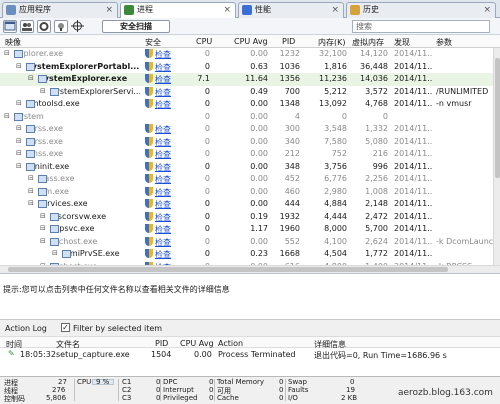 The width and height of the screenshot is (500, 404). What do you see at coordinates (454, 103) in the screenshot?
I see `args-value: -n vmusr` at bounding box center [454, 103].